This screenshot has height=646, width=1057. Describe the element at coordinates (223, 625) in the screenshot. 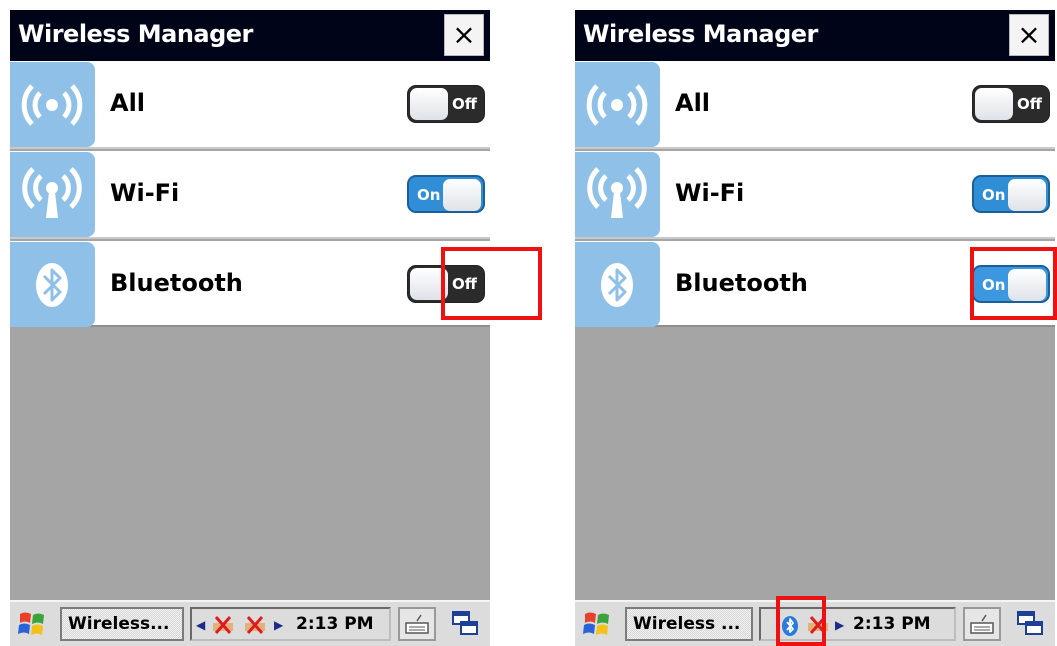

I see `wifi-disconnected-icon` at that location.